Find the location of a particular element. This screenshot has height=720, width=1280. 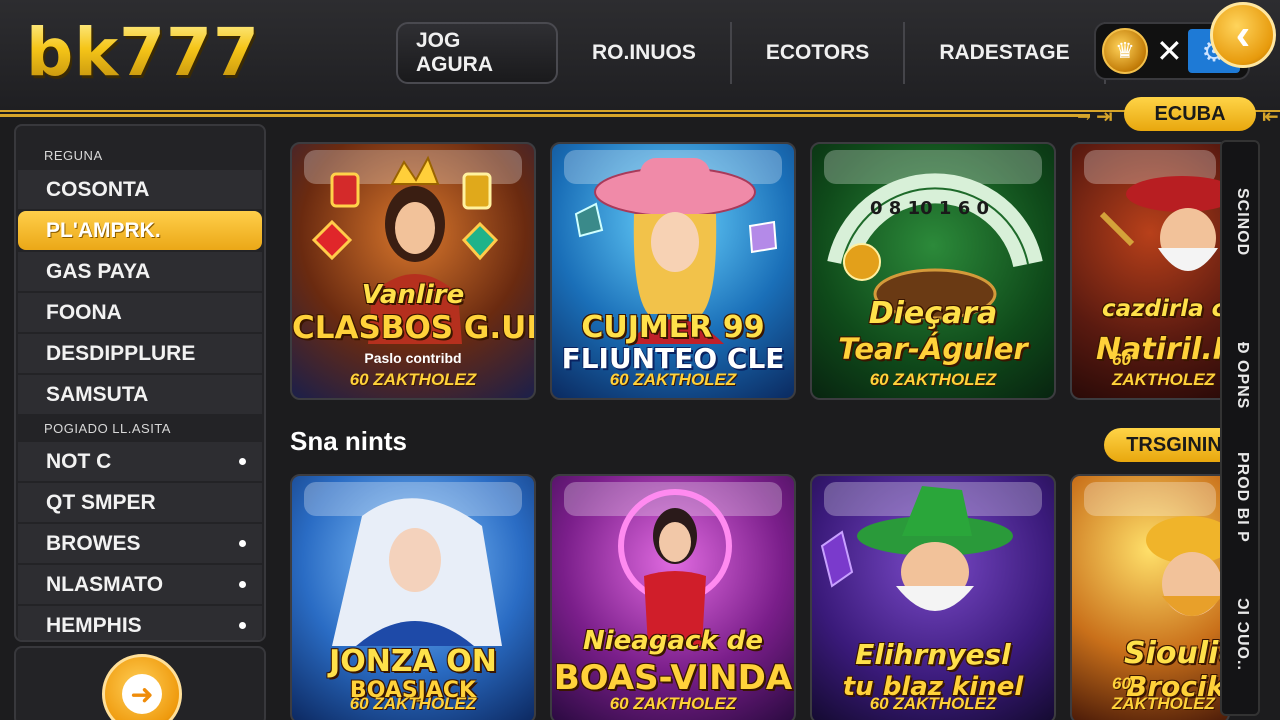

card-title: Dieçara is located at coordinates (933, 313).